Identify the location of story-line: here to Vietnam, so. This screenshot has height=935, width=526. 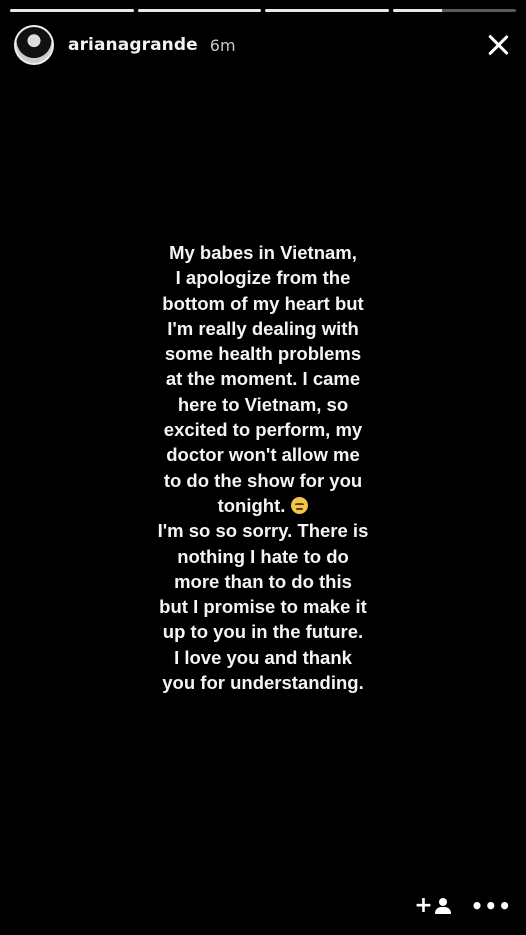
(263, 404).